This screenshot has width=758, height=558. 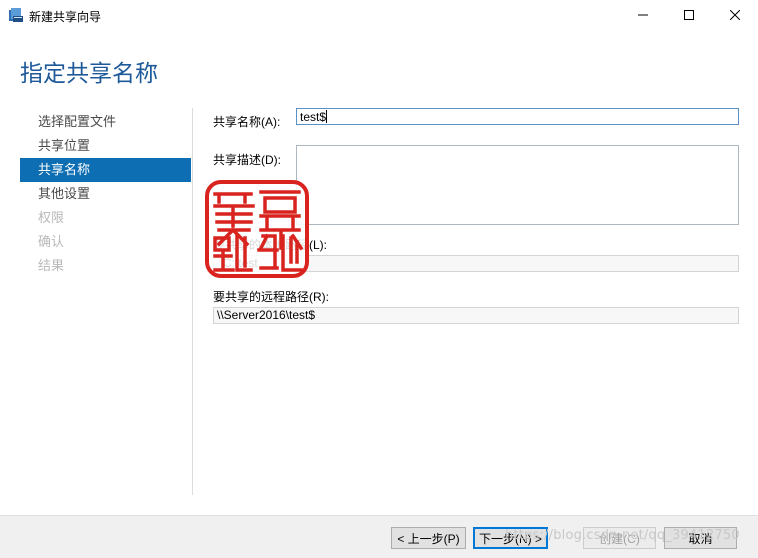 What do you see at coordinates (428, 538) in the screenshot?
I see `back-button: < 上一步(P)` at bounding box center [428, 538].